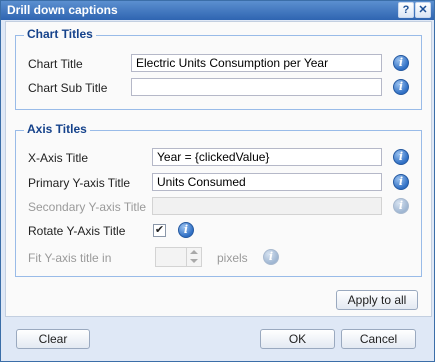  What do you see at coordinates (406, 10) in the screenshot?
I see `help-button: ?` at bounding box center [406, 10].